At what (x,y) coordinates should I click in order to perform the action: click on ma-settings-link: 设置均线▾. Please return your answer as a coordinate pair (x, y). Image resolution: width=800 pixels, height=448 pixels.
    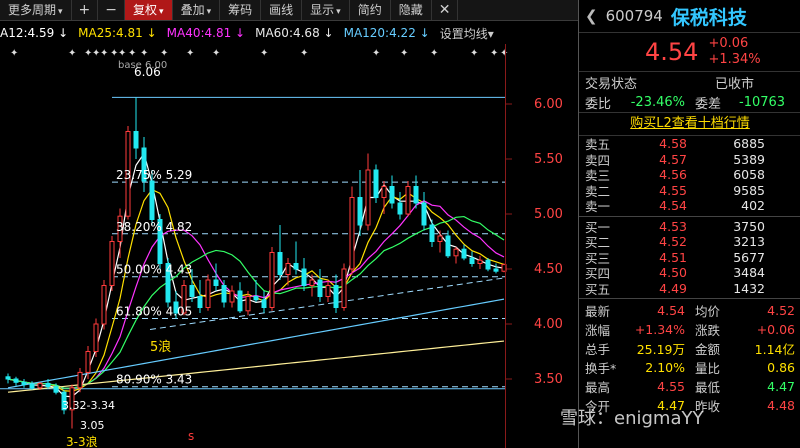
    Looking at the image, I should click on (467, 33).